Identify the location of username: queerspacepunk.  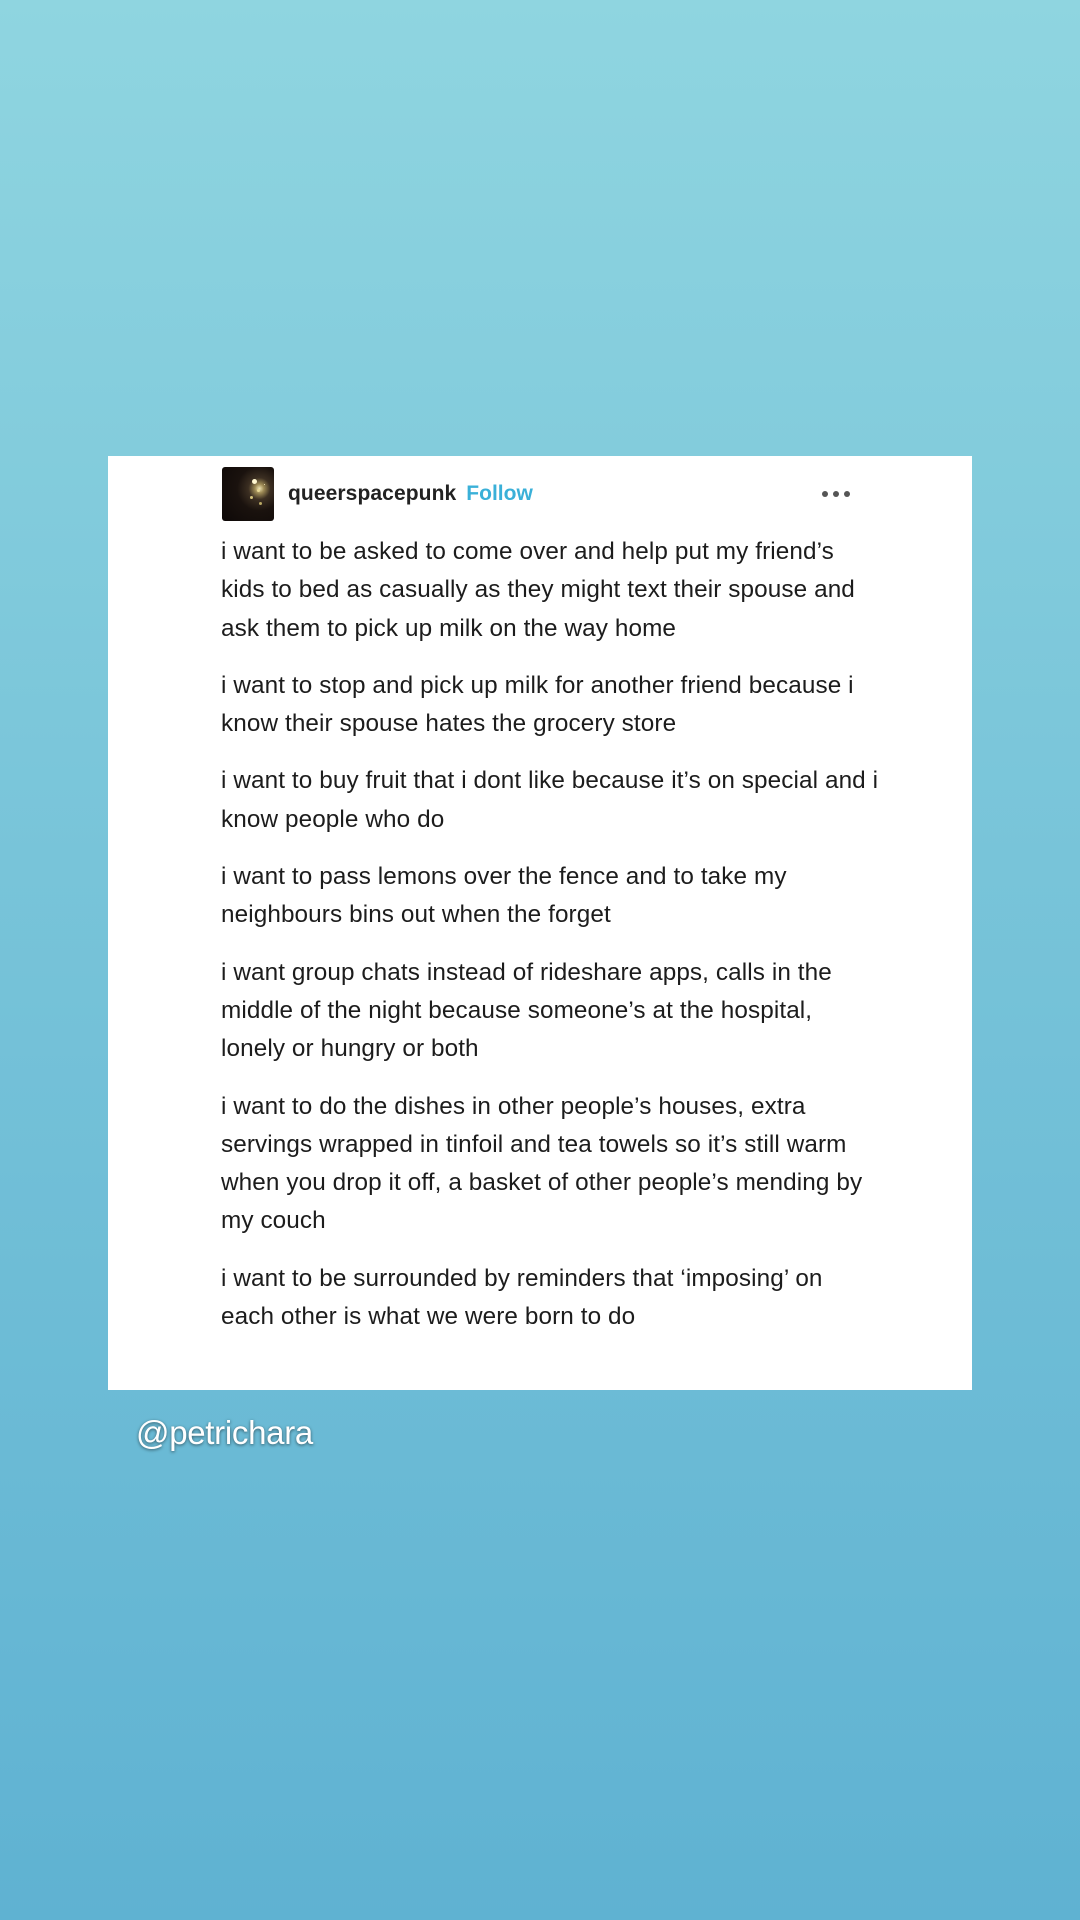
(372, 494).